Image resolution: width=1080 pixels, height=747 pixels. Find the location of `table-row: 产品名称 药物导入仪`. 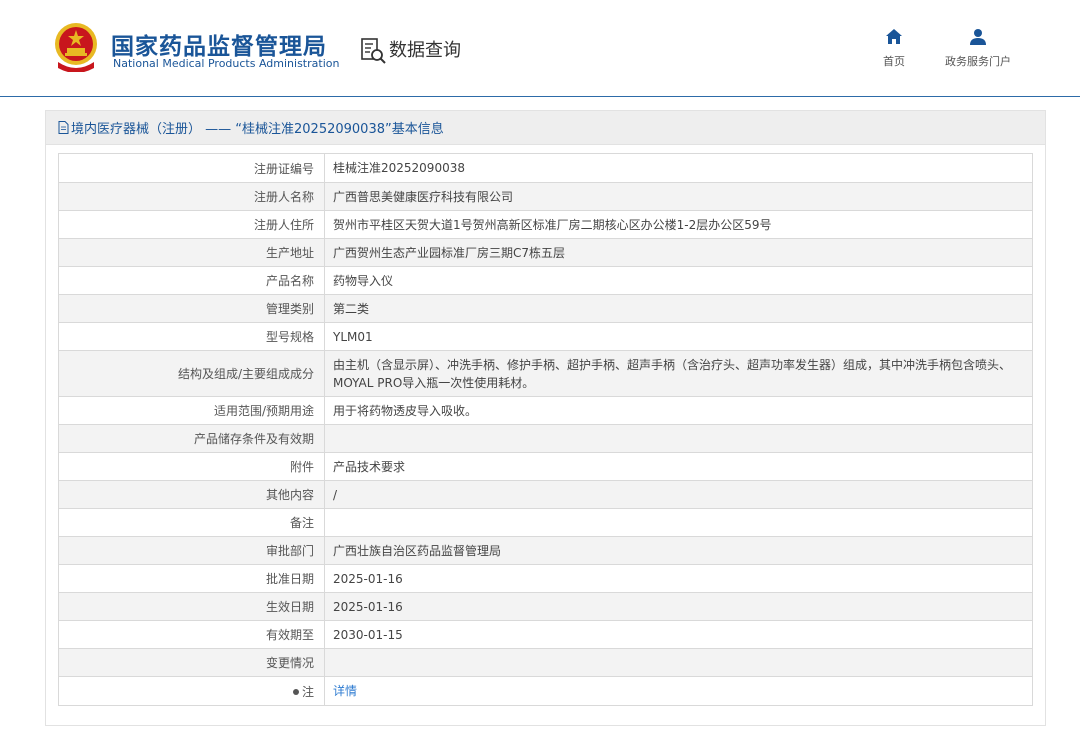

table-row: 产品名称 药物导入仪 is located at coordinates (545, 280).